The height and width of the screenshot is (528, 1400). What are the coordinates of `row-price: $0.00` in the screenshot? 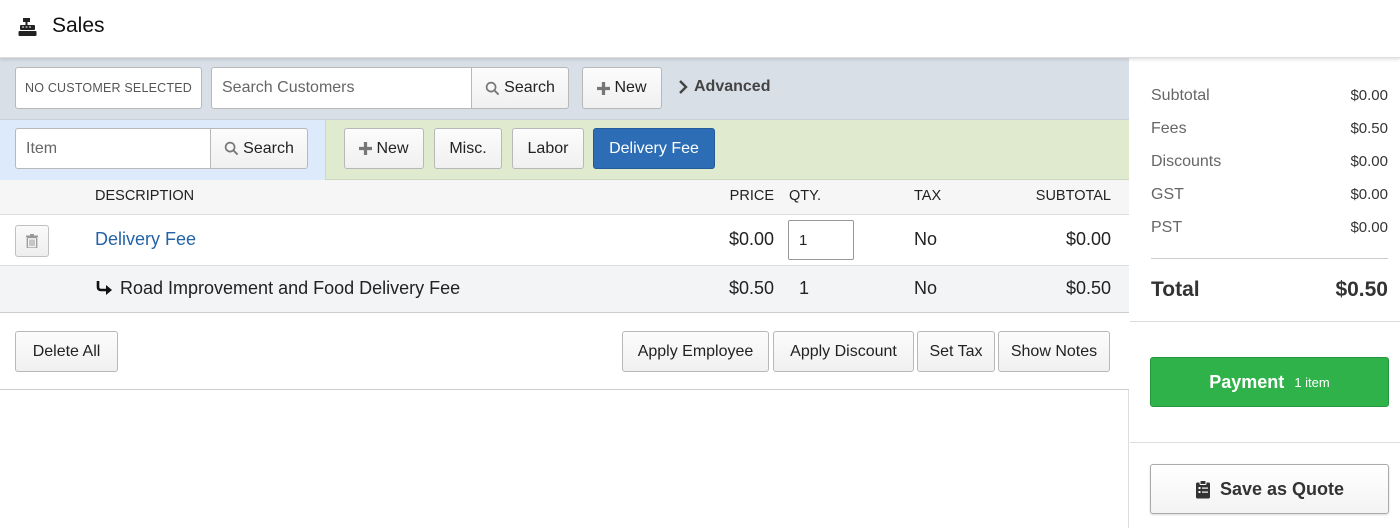 It's located at (751, 239).